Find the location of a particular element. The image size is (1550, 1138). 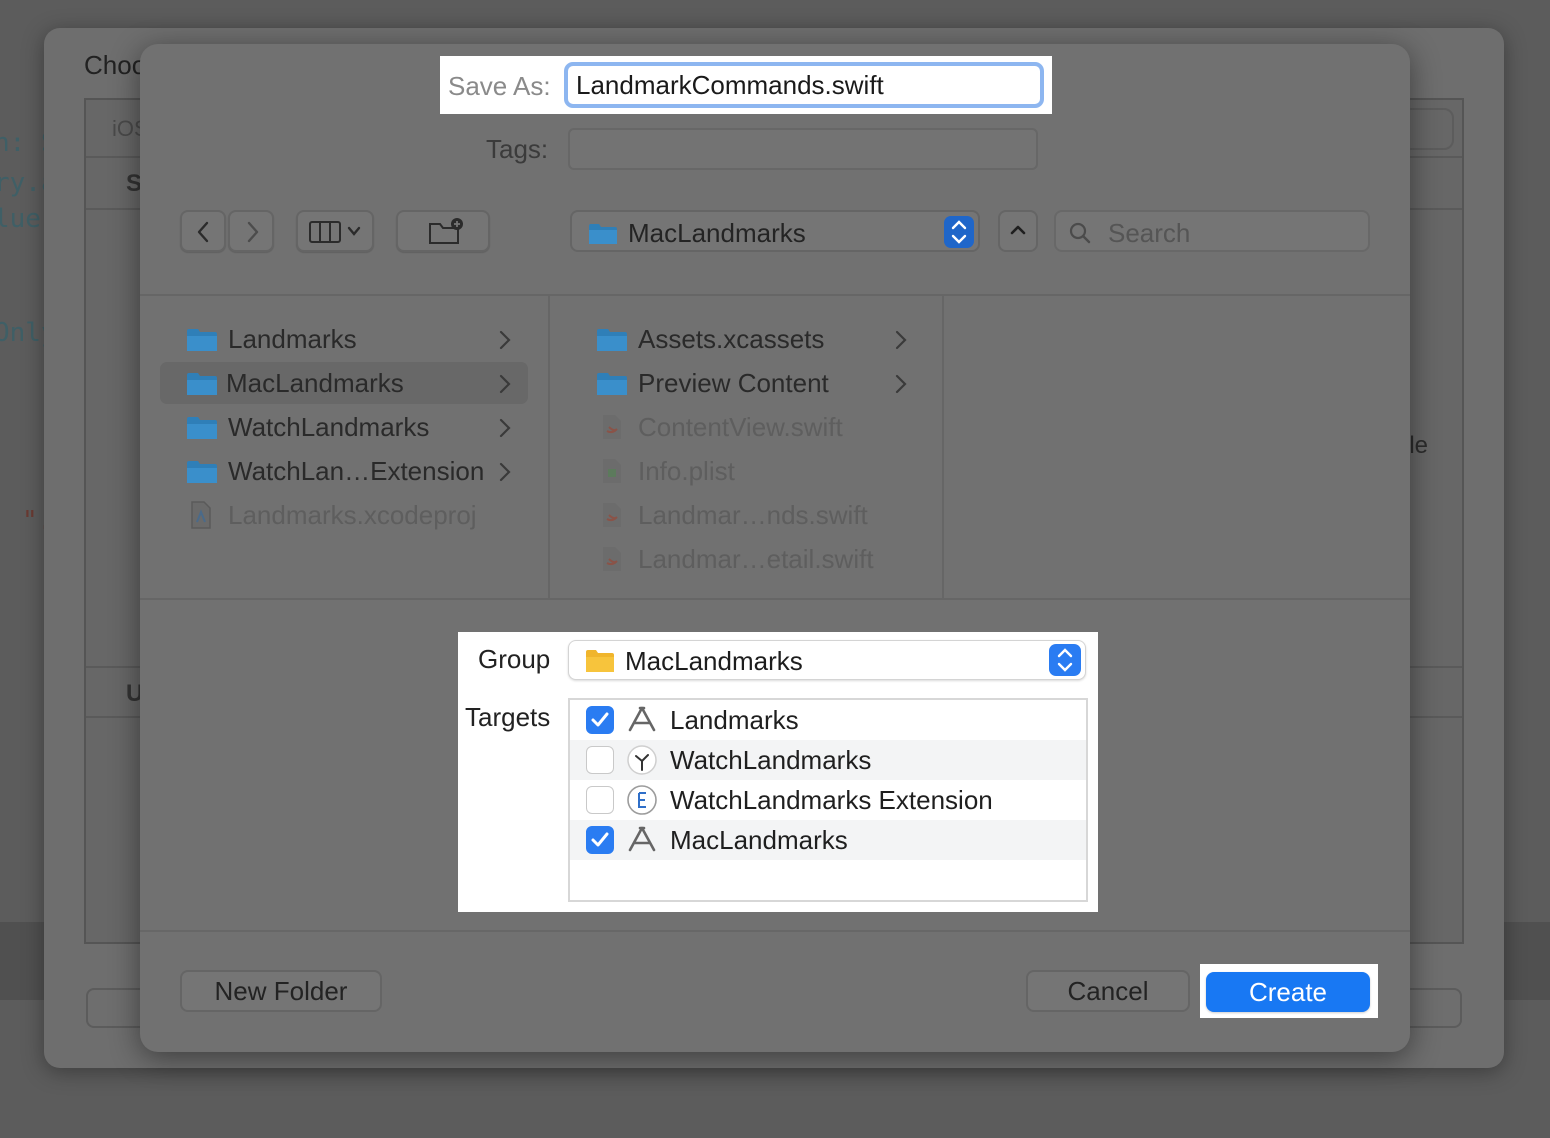

cancel-button: Cancel is located at coordinates (1108, 991).